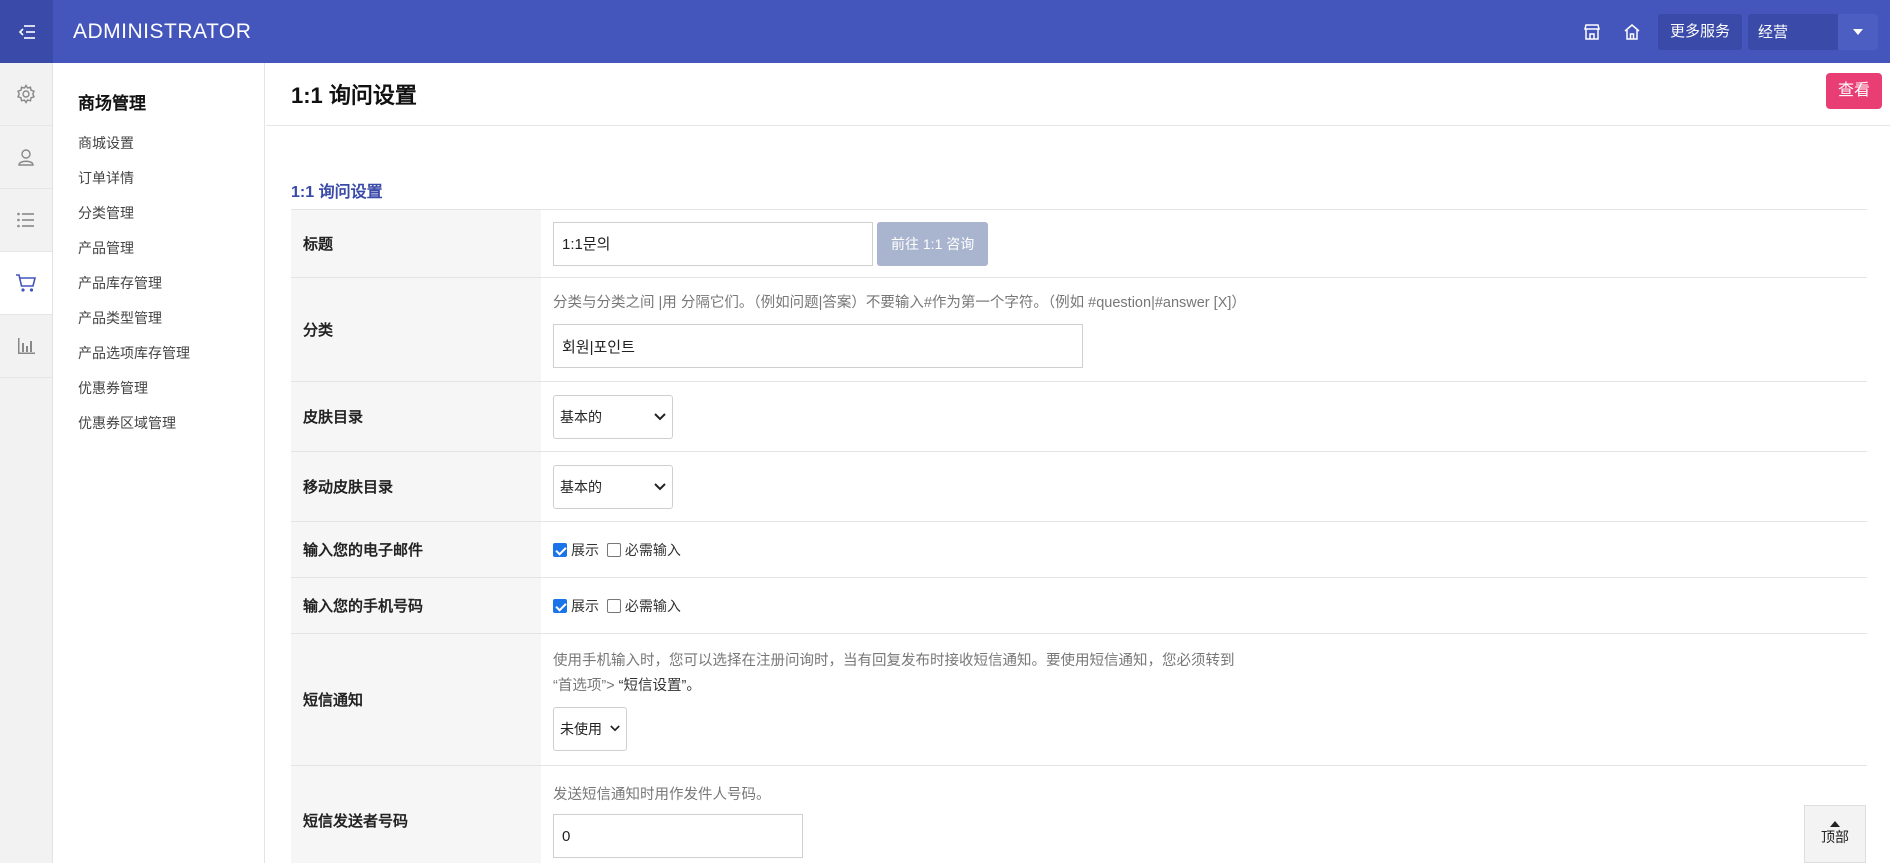  I want to click on title-input: 1:1문의, so click(713, 243).